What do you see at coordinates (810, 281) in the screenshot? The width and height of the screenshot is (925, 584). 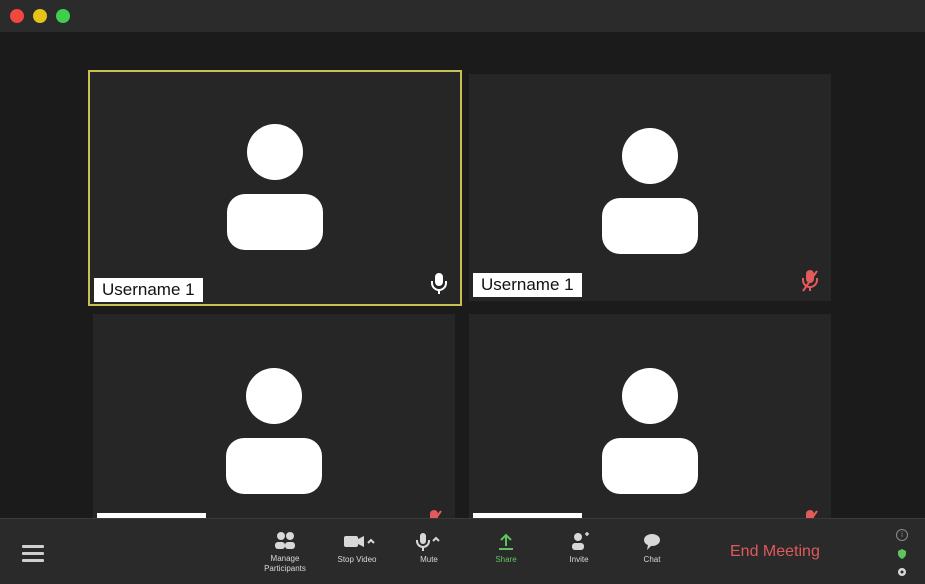 I see `muted-microphone-icon` at bounding box center [810, 281].